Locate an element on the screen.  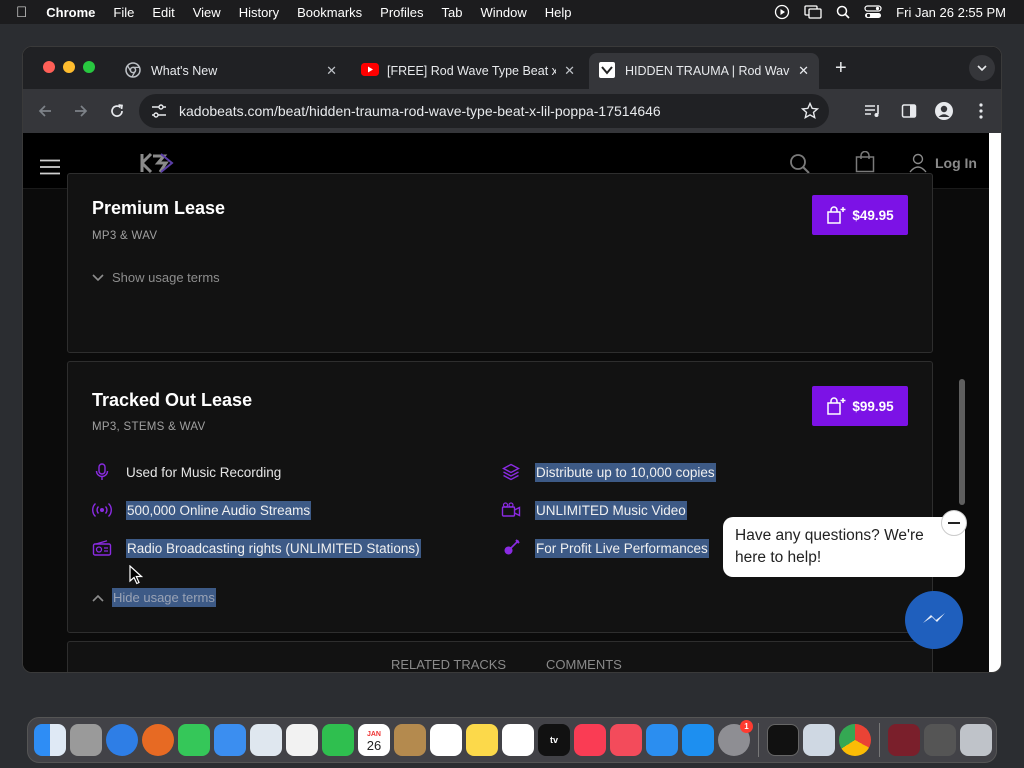
tab-whats-new: What's New ✕ is located at coordinates (231, 71).